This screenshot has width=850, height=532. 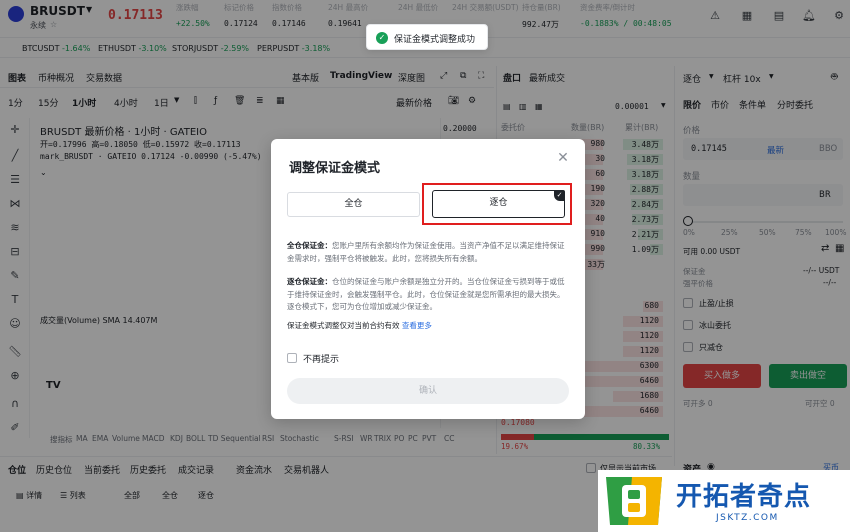 I want to click on dont-show-label: 不再提示, so click(x=321, y=360).